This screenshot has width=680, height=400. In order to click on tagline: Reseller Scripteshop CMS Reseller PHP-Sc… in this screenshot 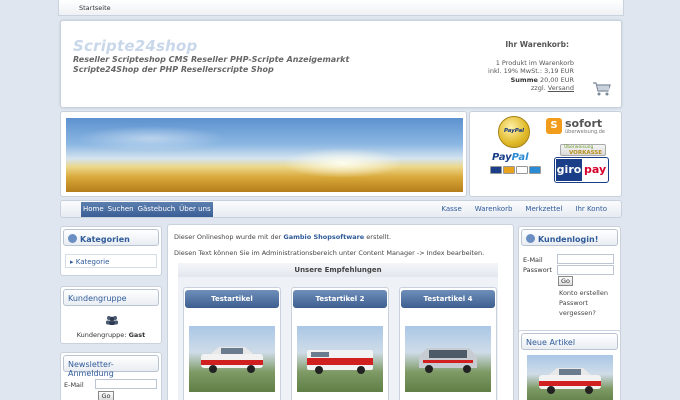, I will do `click(211, 65)`.